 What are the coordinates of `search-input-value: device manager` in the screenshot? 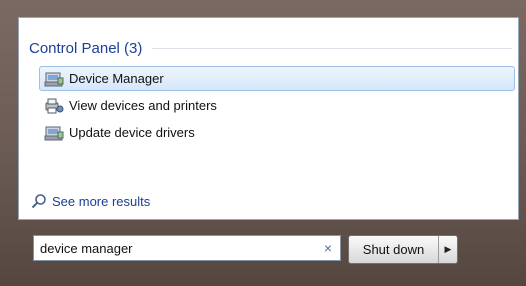 It's located at (86, 248).